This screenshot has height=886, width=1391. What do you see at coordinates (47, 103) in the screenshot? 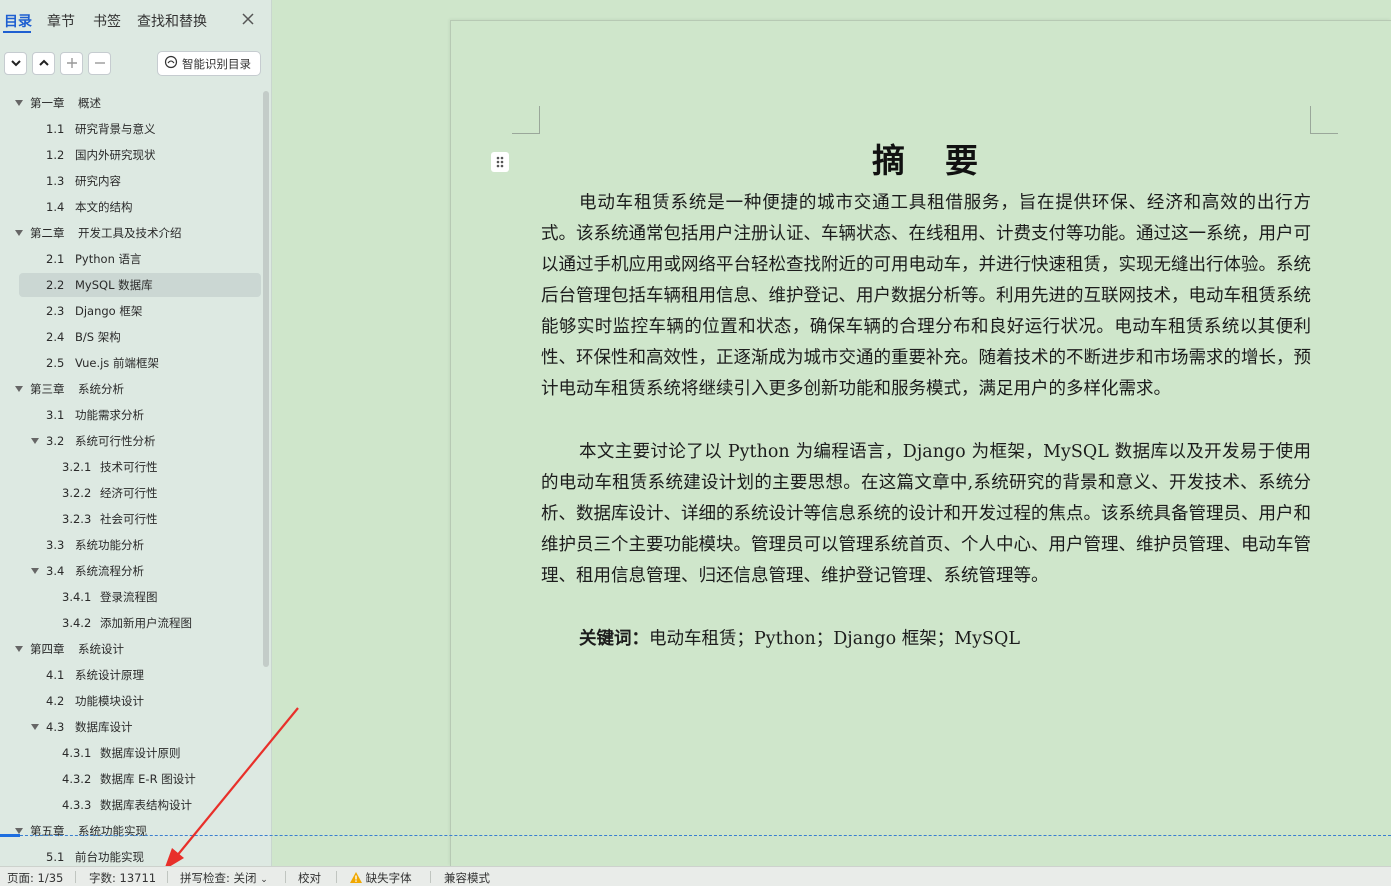
I see `toc-item-number: 第一章` at bounding box center [47, 103].